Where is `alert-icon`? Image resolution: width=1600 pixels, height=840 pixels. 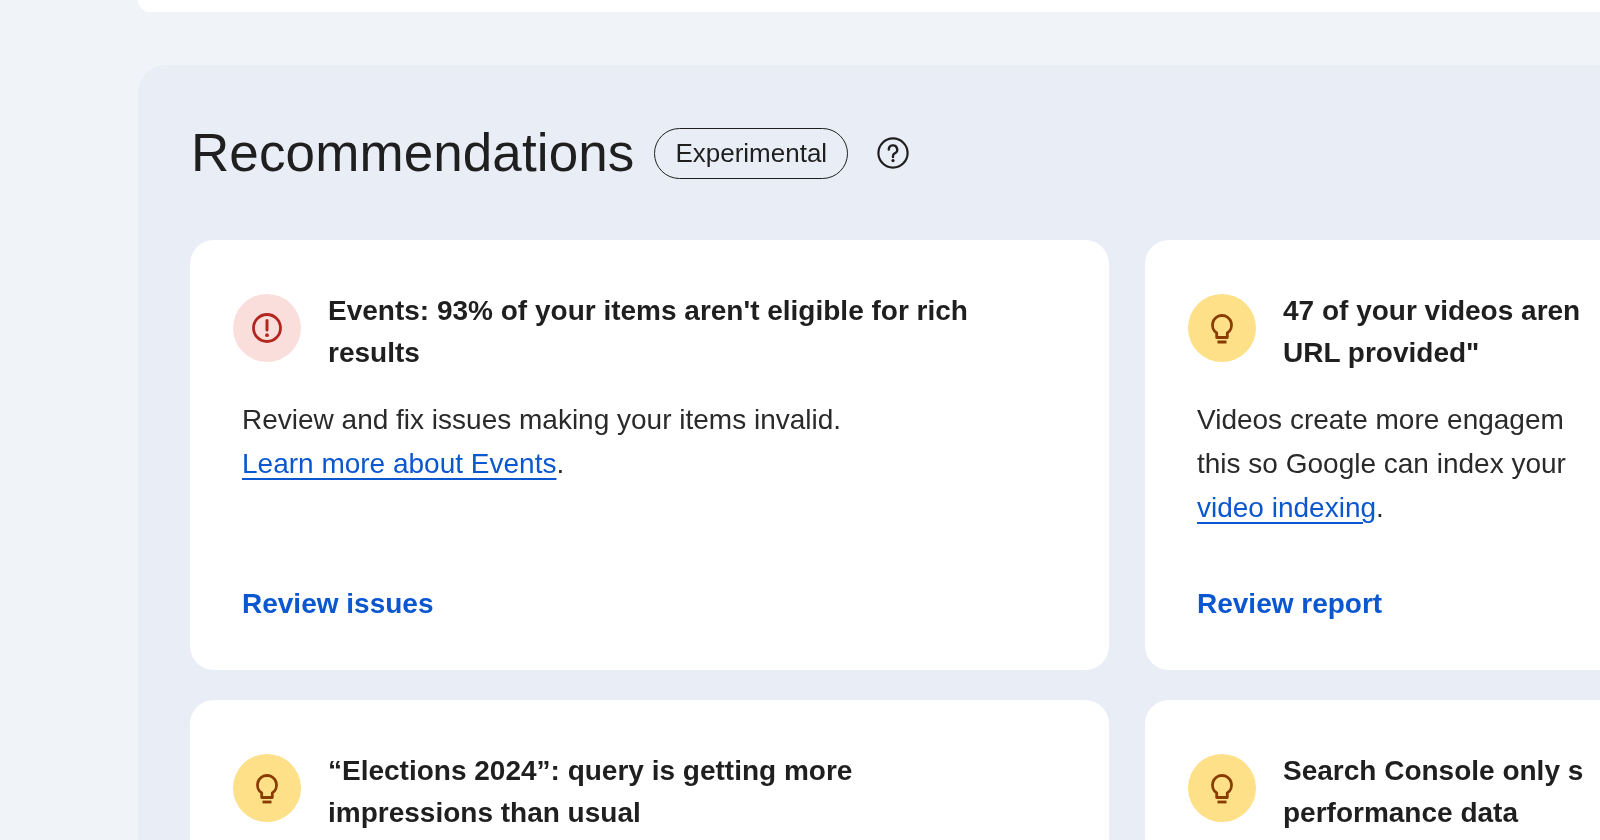 alert-icon is located at coordinates (267, 328).